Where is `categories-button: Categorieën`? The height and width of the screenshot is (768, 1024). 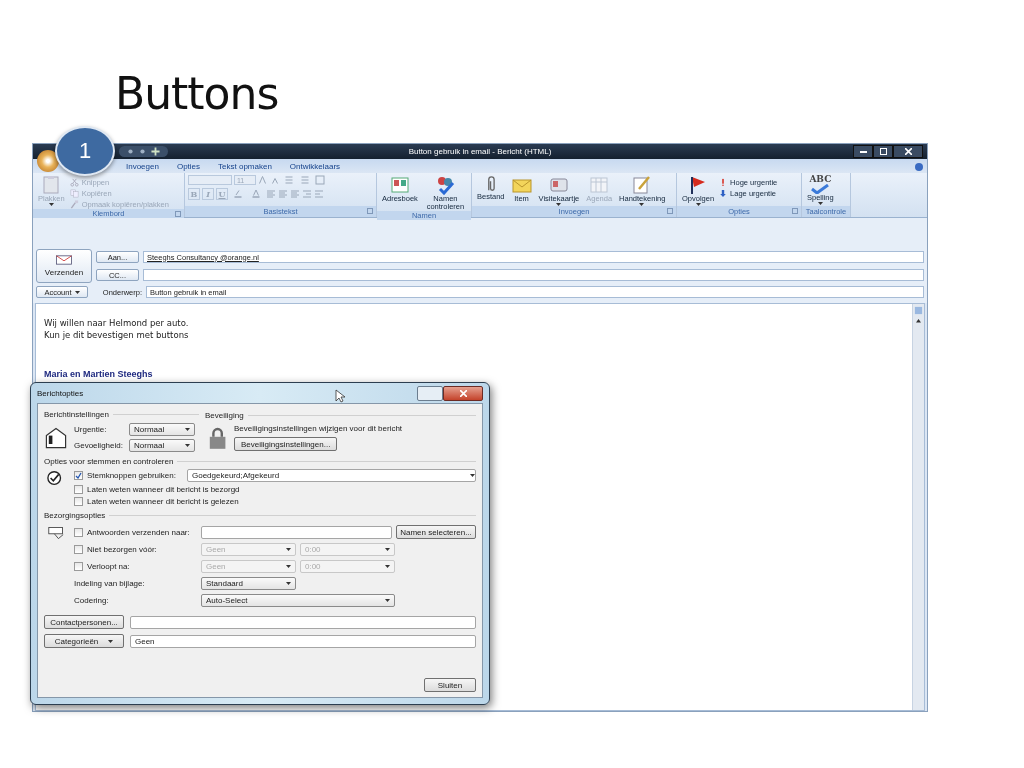 categories-button: Categorieën is located at coordinates (84, 641).